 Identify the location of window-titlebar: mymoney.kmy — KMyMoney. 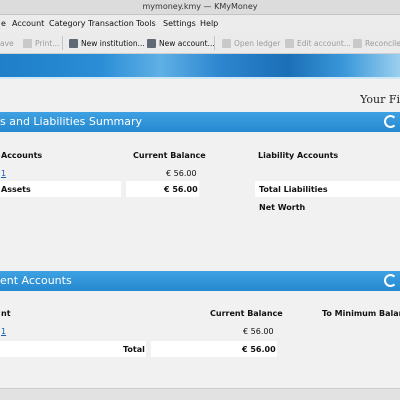
(200, 7).